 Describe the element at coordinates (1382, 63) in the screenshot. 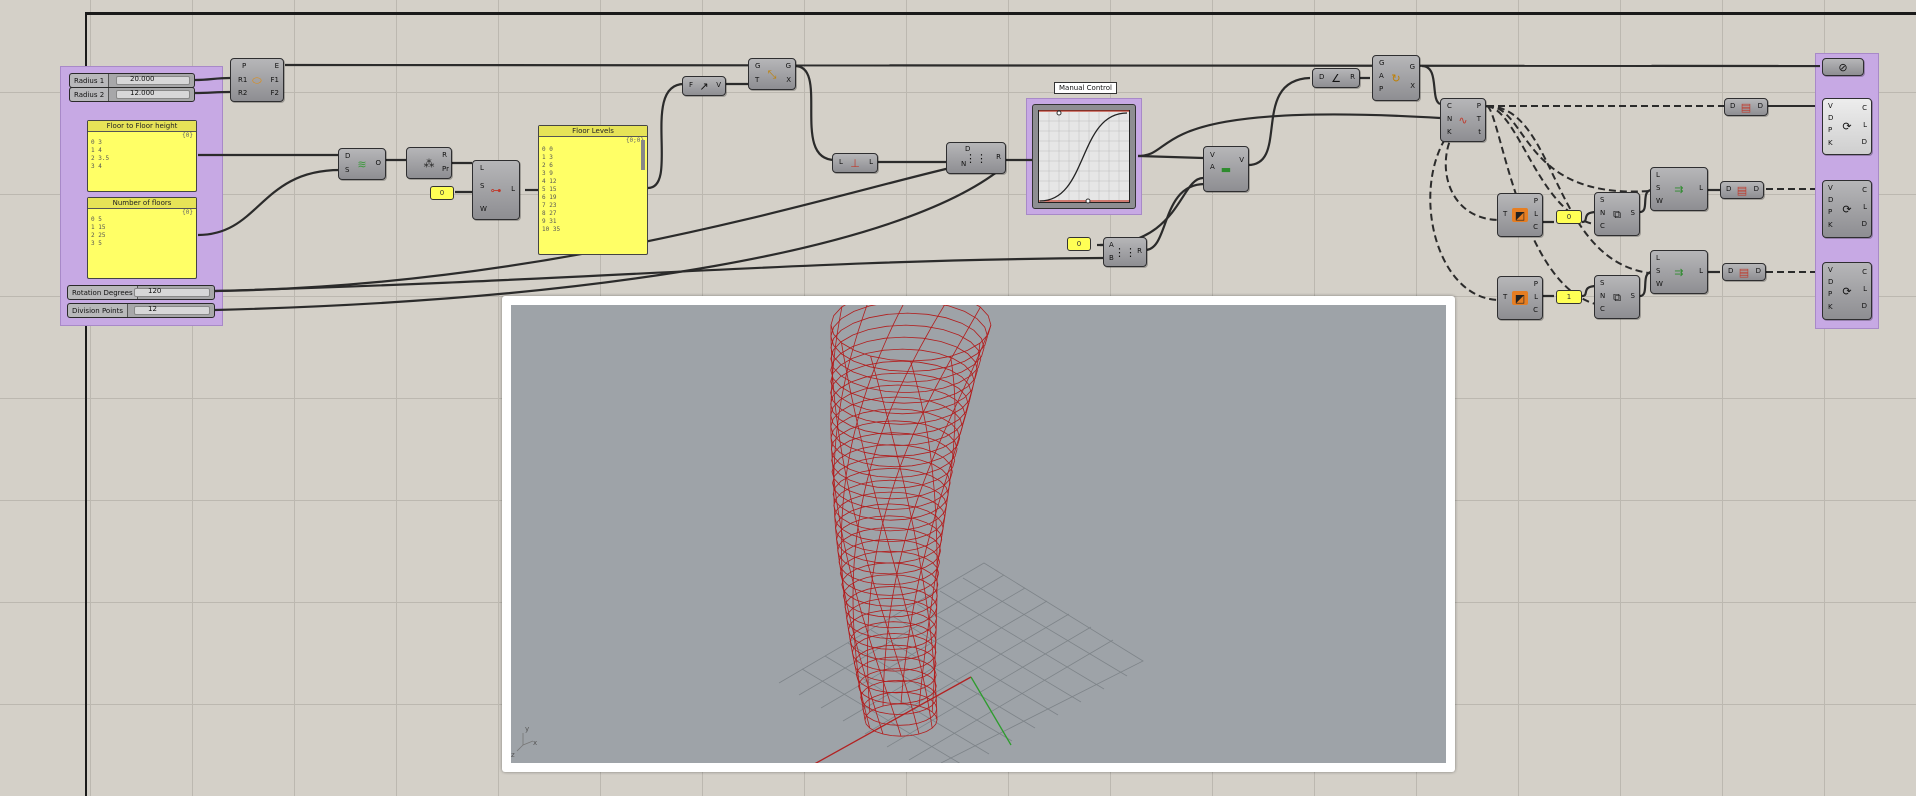

I see `input-g: G` at that location.